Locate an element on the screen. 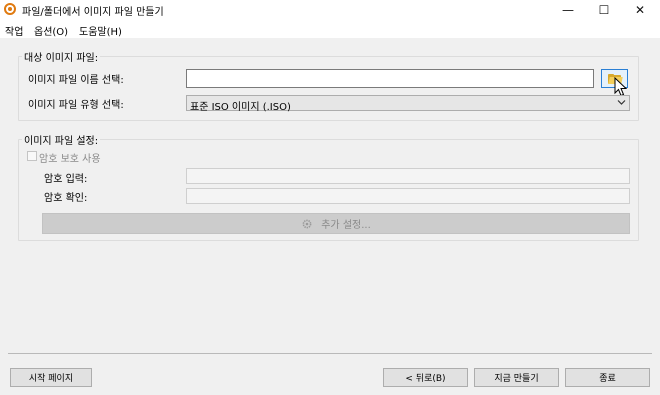 This screenshot has height=395, width=660. mouse-cursor-icon is located at coordinates (621, 87).